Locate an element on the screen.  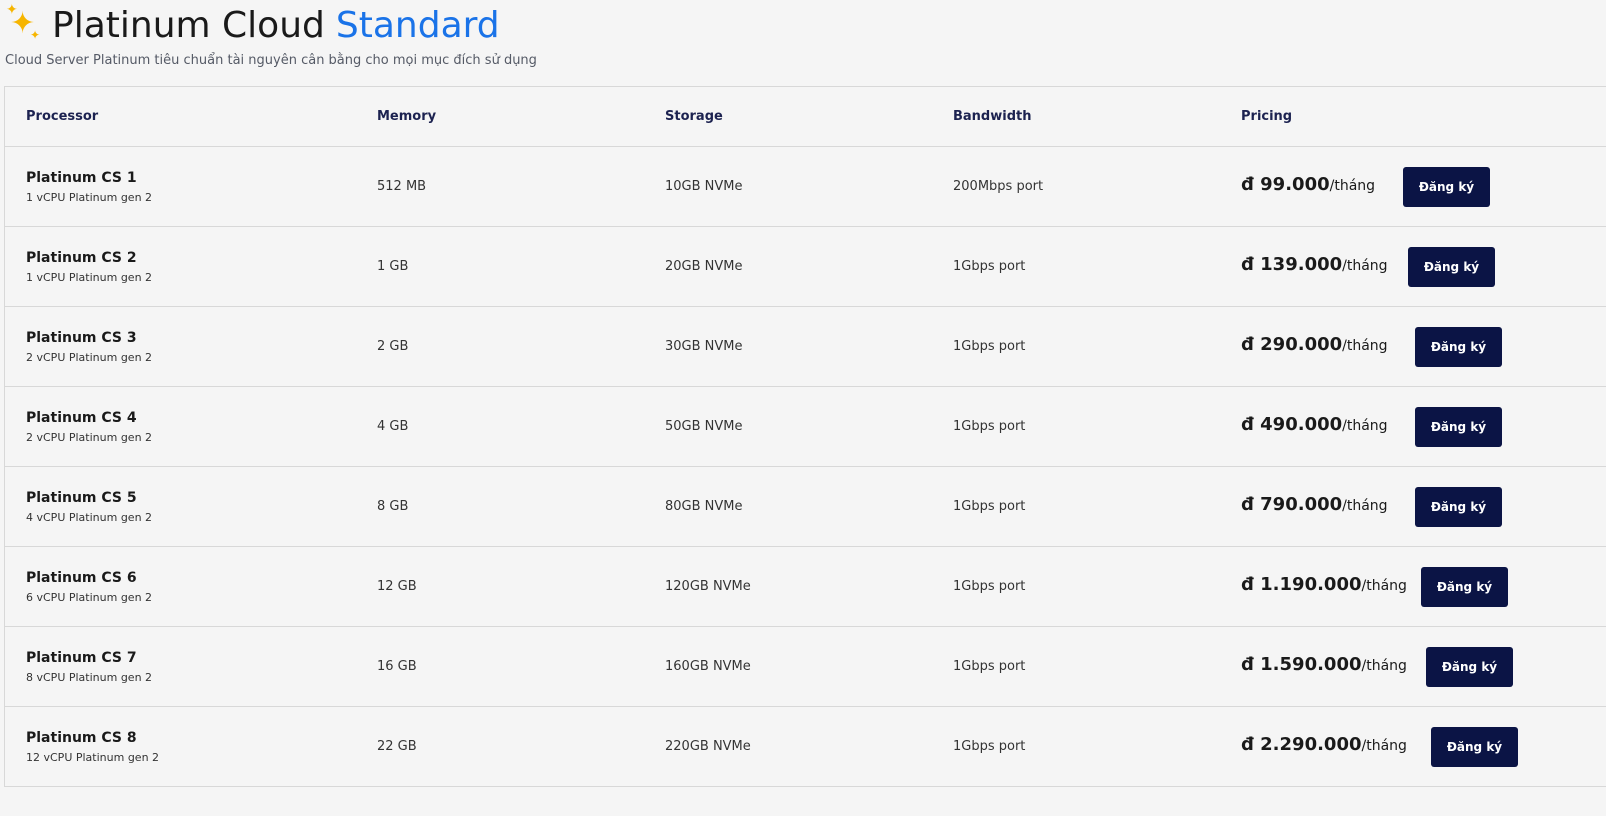
plan-price: đ 790.000/tháng is located at coordinates (1314, 504).